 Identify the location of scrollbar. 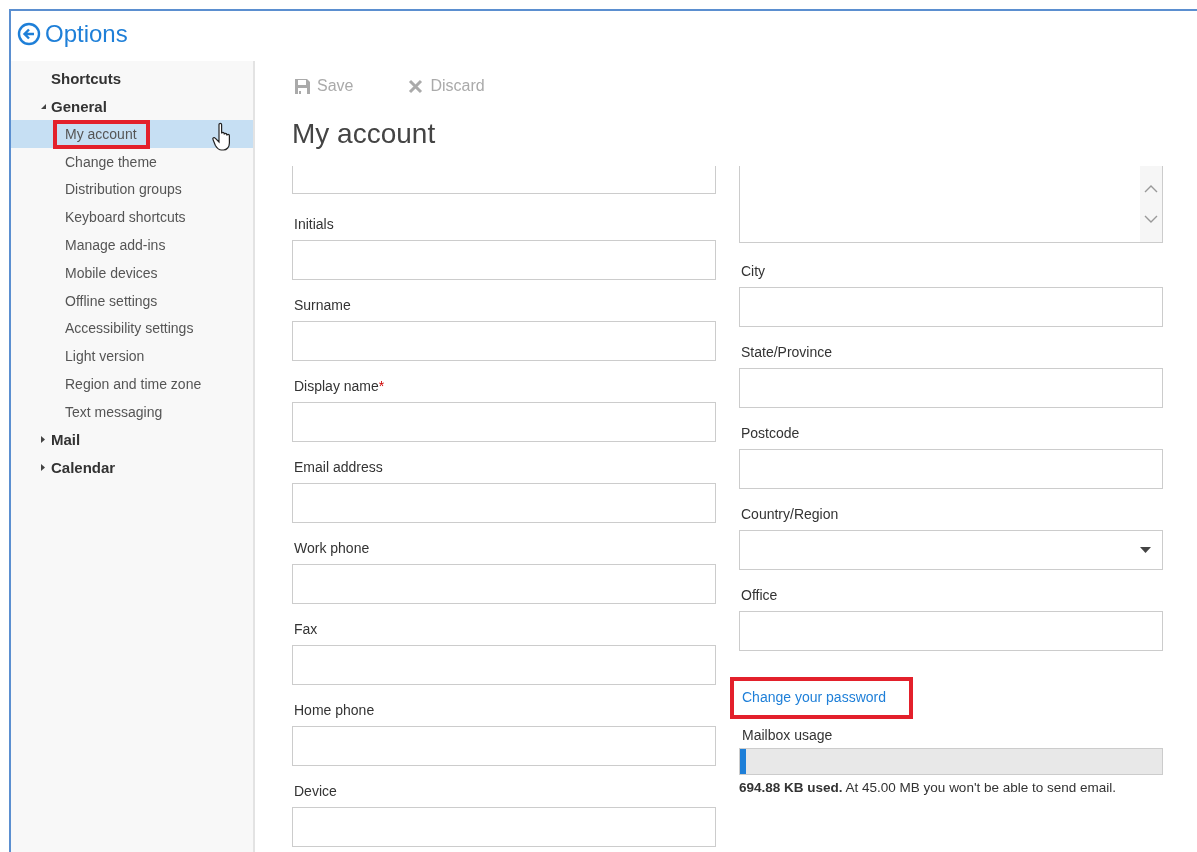
(1151, 204).